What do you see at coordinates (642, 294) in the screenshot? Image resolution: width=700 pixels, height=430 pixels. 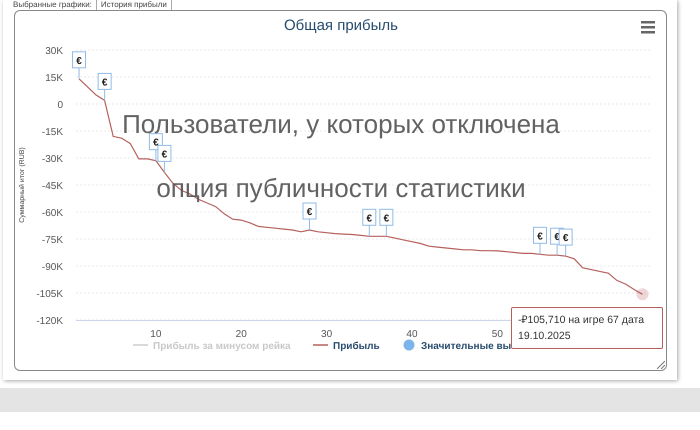 I see `hover-point` at bounding box center [642, 294].